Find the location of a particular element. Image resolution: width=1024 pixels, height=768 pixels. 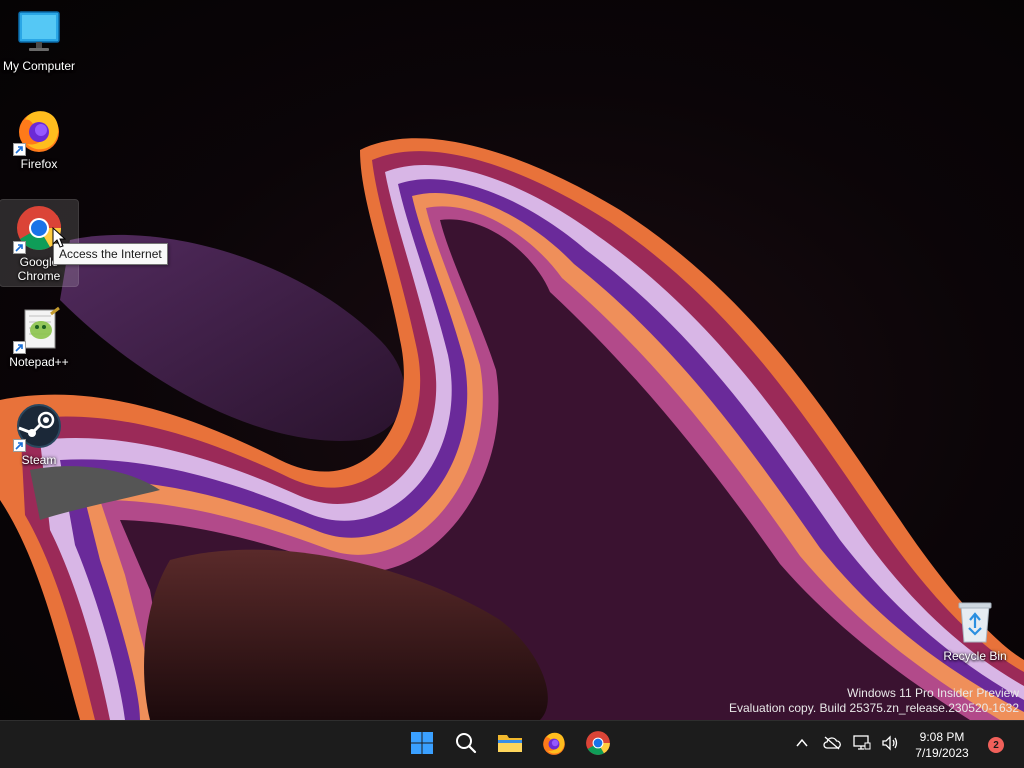

desktop-icon-steam: Steam is located at coordinates (39, 432).